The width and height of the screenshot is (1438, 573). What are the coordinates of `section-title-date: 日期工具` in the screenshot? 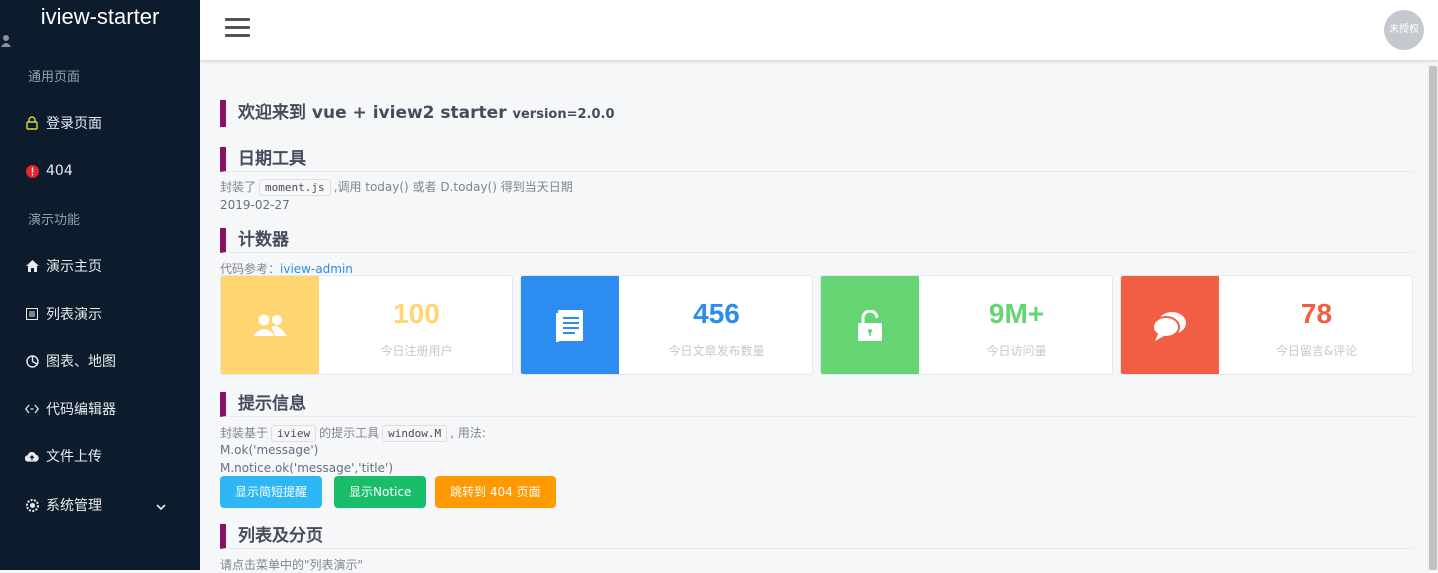 It's located at (817, 159).